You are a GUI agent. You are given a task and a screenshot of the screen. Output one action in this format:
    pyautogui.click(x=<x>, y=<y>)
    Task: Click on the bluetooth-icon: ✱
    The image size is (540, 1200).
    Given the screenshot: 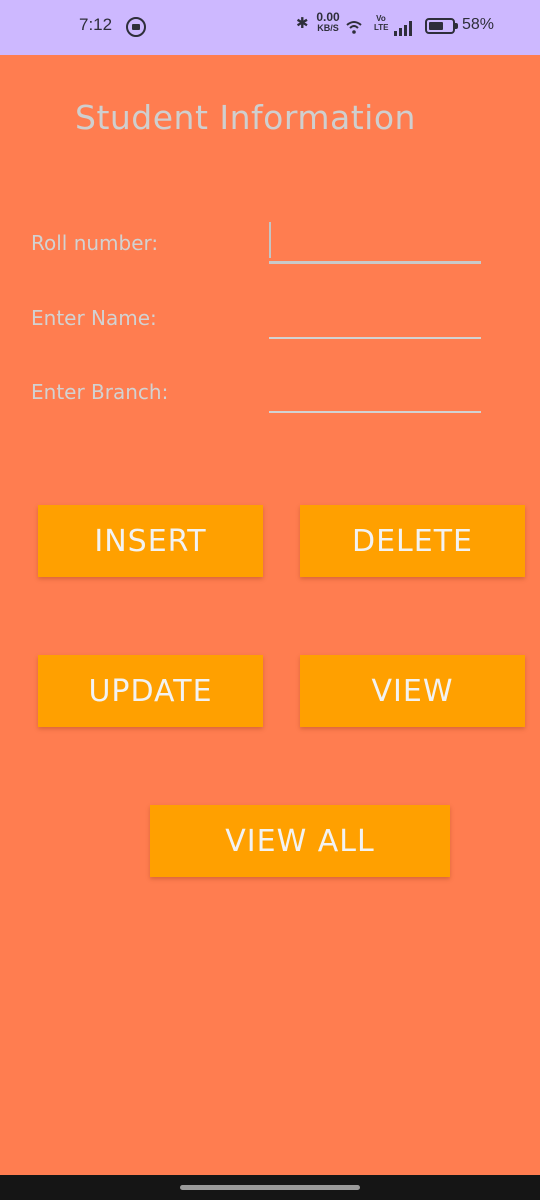 What is the action you would take?
    pyautogui.click(x=302, y=23)
    